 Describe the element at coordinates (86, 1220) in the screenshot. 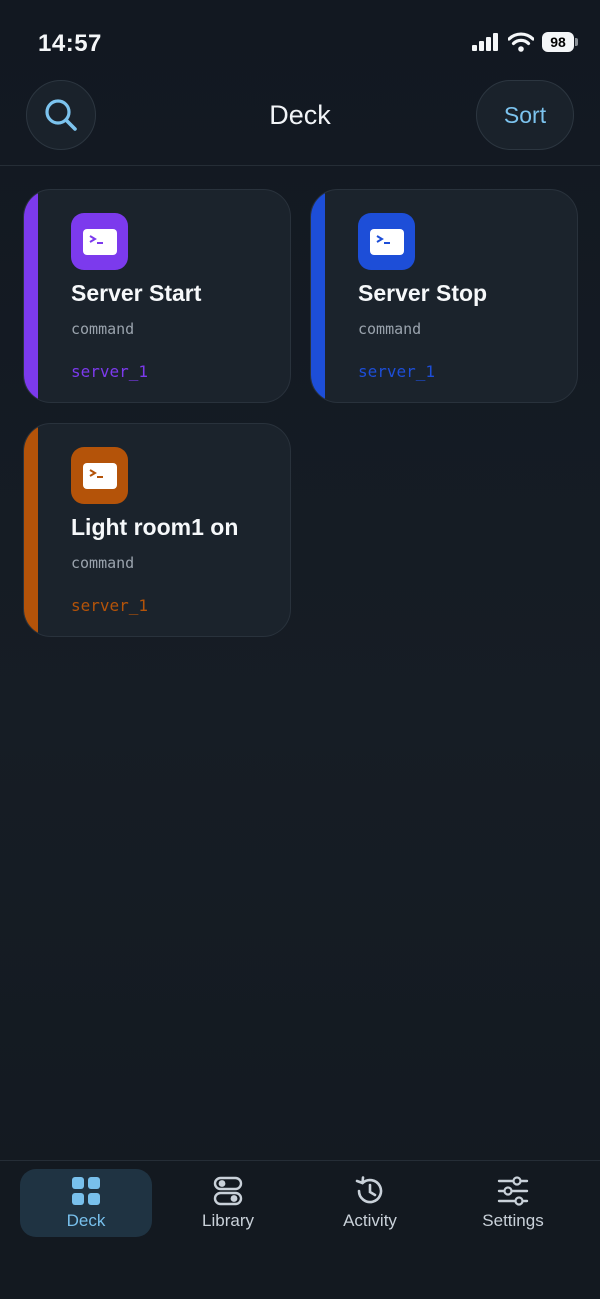

I see `tab-label: Deck` at that location.